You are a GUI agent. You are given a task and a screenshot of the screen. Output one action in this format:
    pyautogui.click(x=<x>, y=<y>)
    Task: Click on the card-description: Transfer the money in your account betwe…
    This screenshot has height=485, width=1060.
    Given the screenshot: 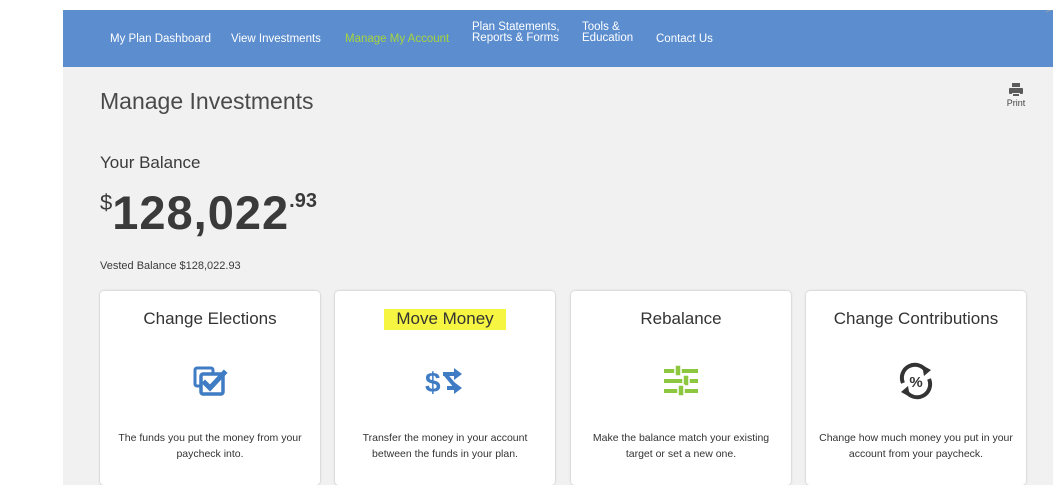 What is the action you would take?
    pyautogui.click(x=445, y=446)
    